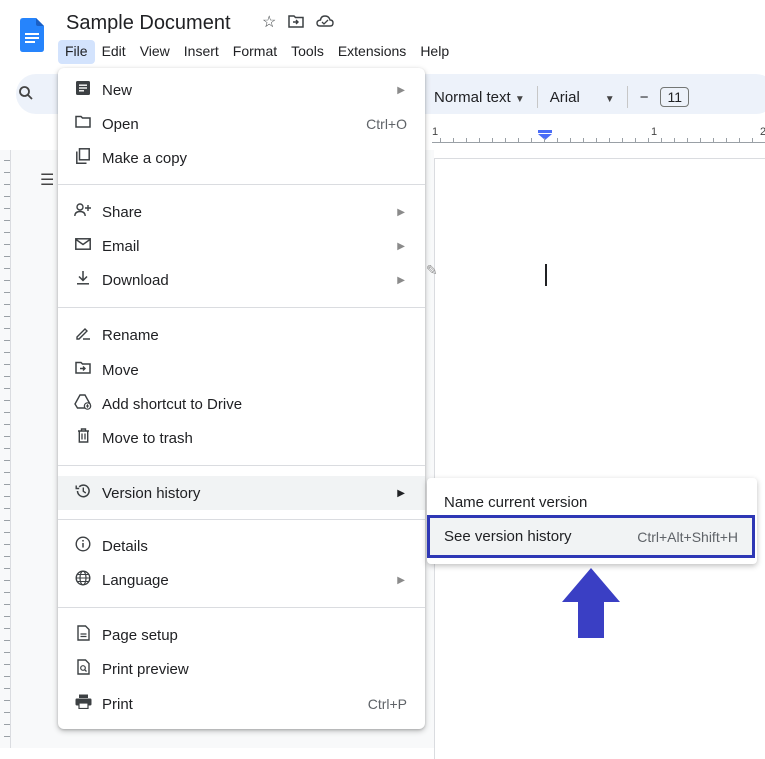 The height and width of the screenshot is (759, 765). I want to click on menu-item-print: Print Ctrl+P, so click(241, 704).